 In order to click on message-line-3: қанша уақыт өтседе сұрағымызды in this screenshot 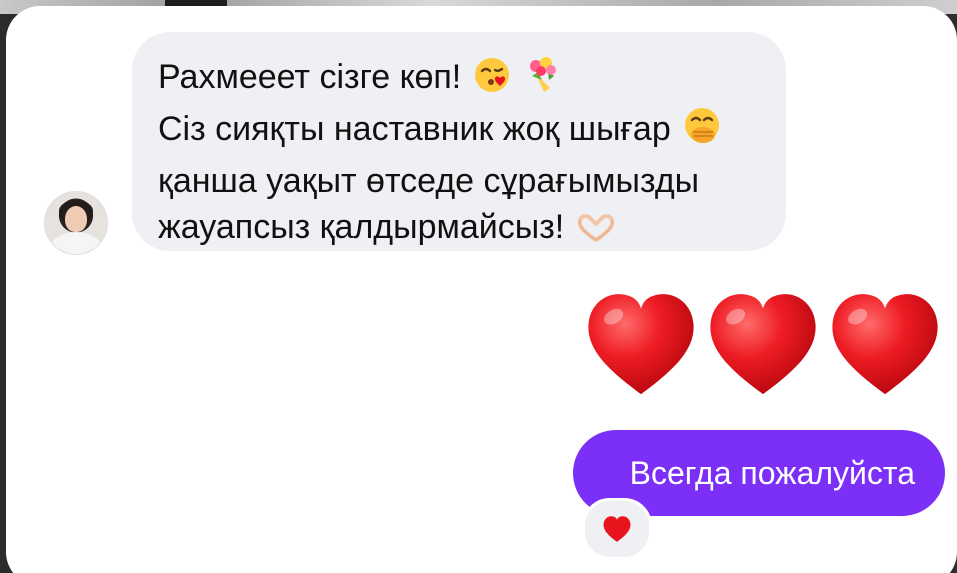, I will do `click(459, 181)`.